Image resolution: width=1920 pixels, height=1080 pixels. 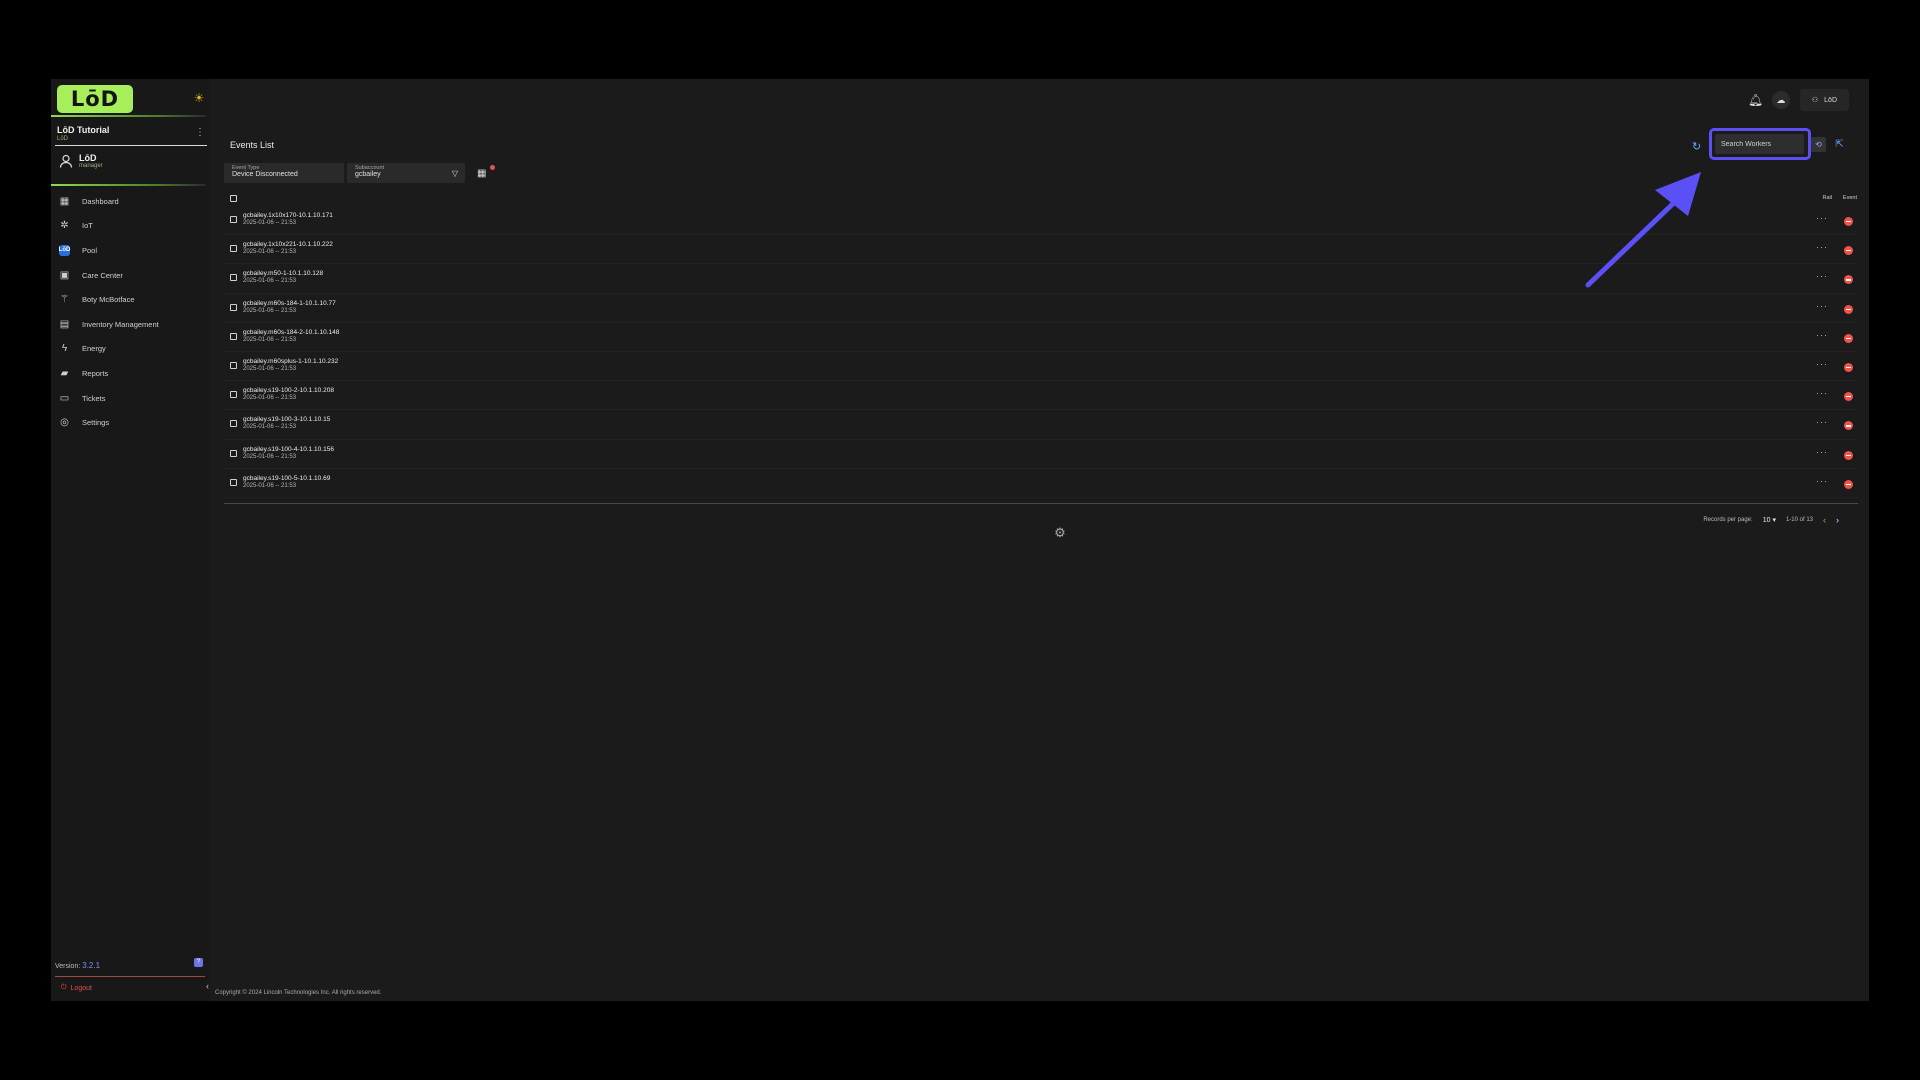 What do you see at coordinates (289, 303) in the screenshot?
I see `worker-name: gcbailey.m60s-184-1-10.1.10.77` at bounding box center [289, 303].